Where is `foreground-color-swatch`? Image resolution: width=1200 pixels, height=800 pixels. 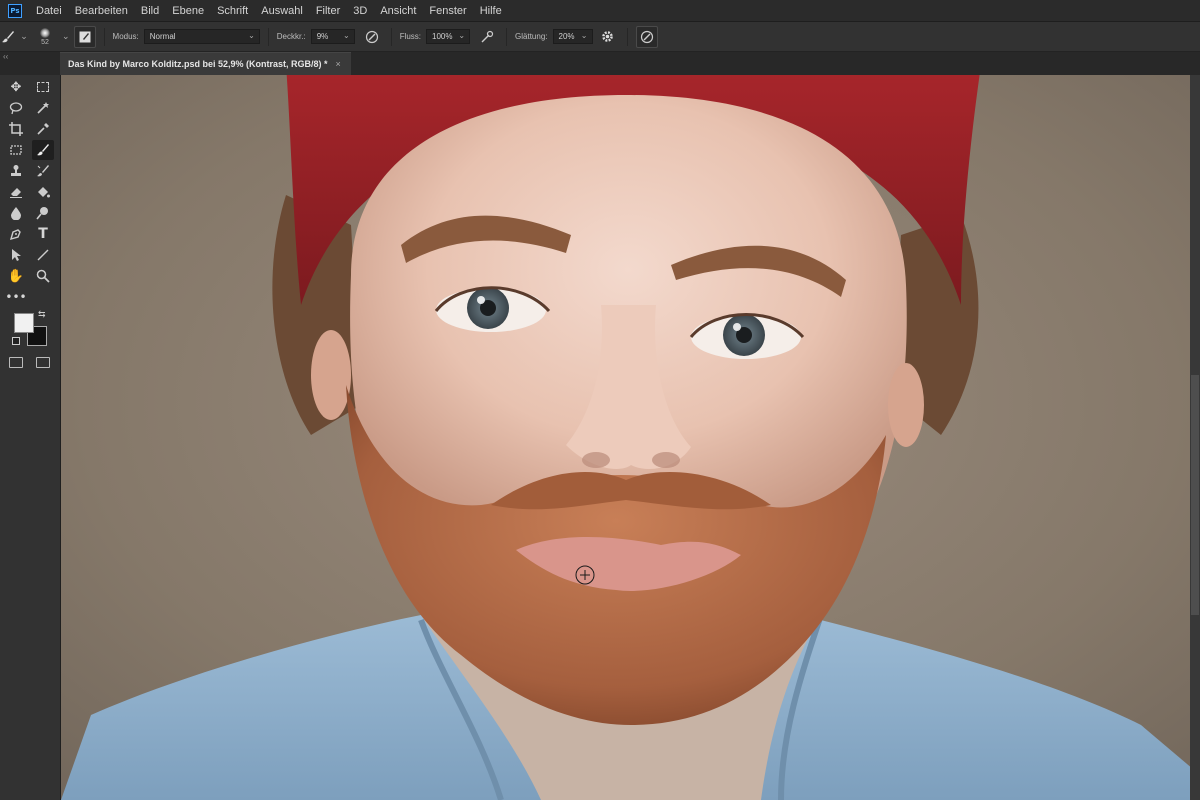
foreground-color-swatch is located at coordinates (24, 323).